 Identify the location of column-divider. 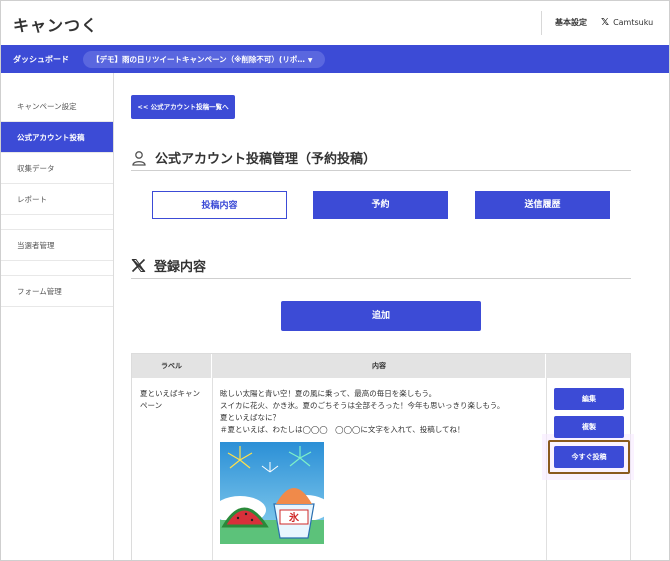
(212, 469).